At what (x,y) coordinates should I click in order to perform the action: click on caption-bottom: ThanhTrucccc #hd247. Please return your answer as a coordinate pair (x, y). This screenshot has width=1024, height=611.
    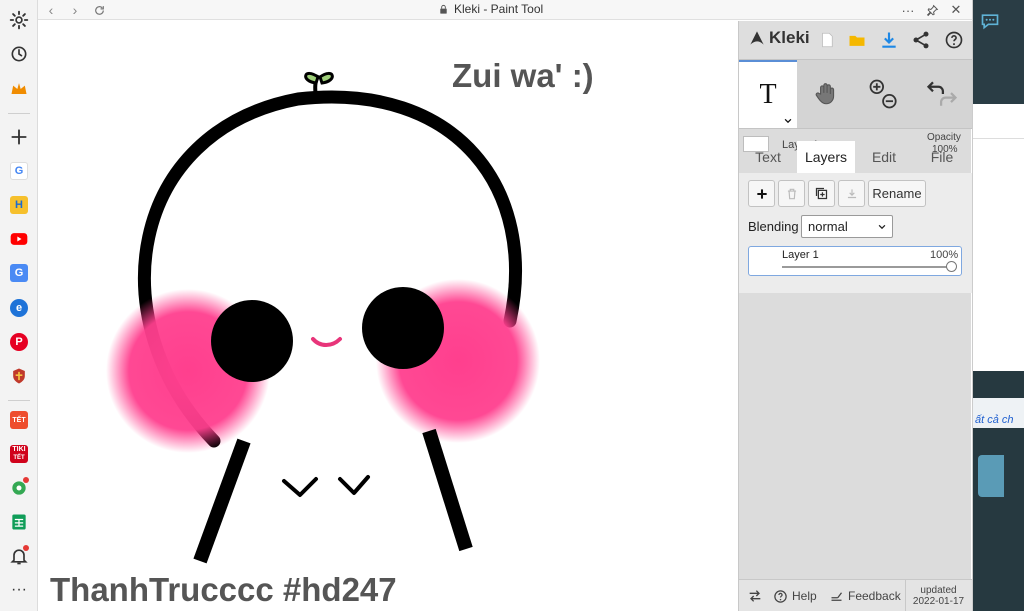
    Looking at the image, I should click on (223, 589).